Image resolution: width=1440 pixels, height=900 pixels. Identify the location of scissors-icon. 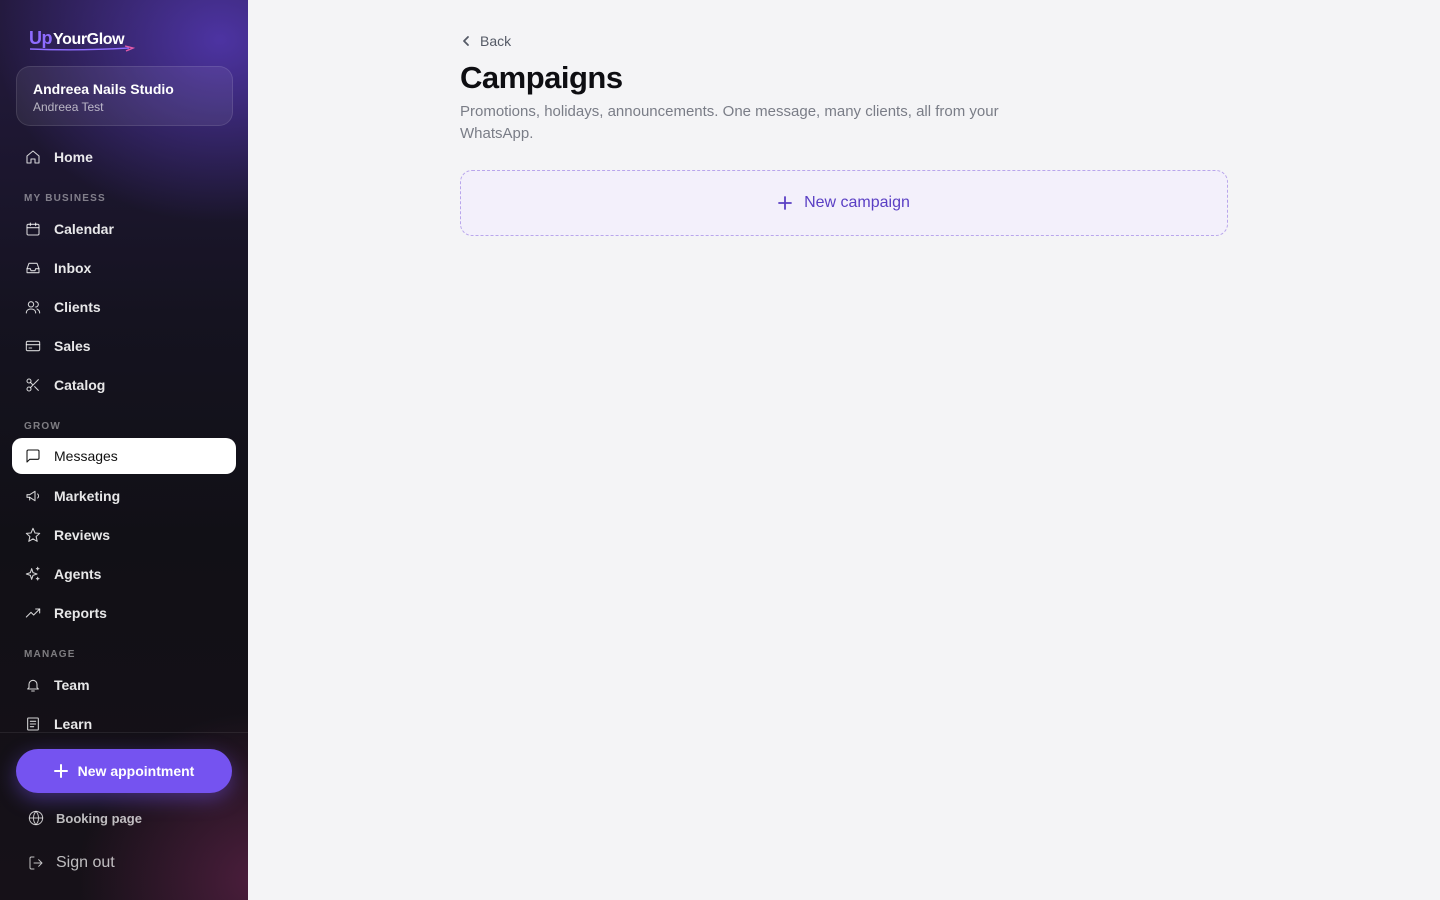
(33, 385).